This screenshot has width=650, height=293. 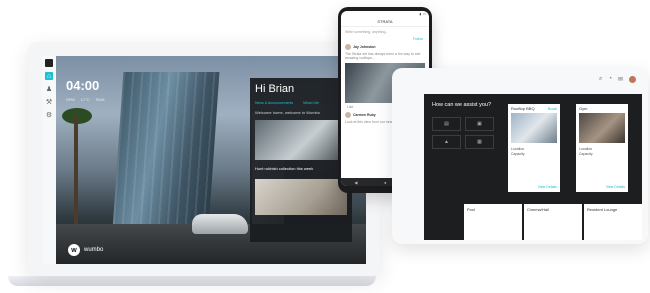 I want to click on tag-news: News & Announcements, so click(x=274, y=103).